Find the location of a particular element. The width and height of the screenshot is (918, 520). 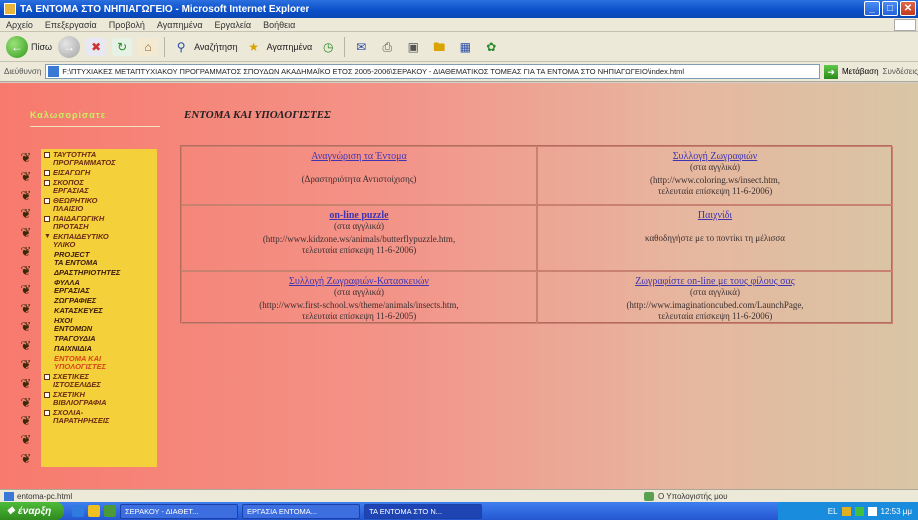

sidebar-item: ΖΩΓΡΑΦΙΕΣ is located at coordinates (99, 301).